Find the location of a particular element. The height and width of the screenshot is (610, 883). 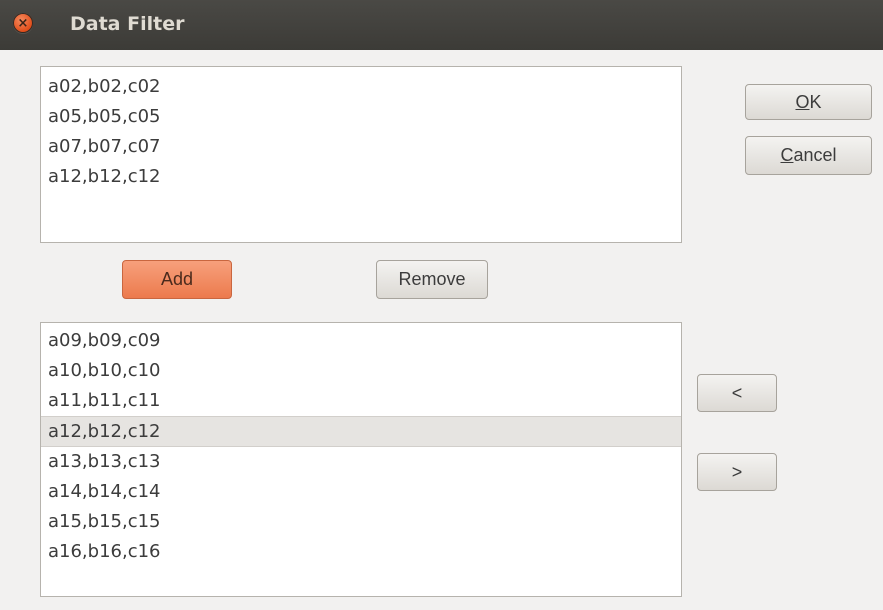

cancel-label-rest: ancel is located at coordinates (815, 155).